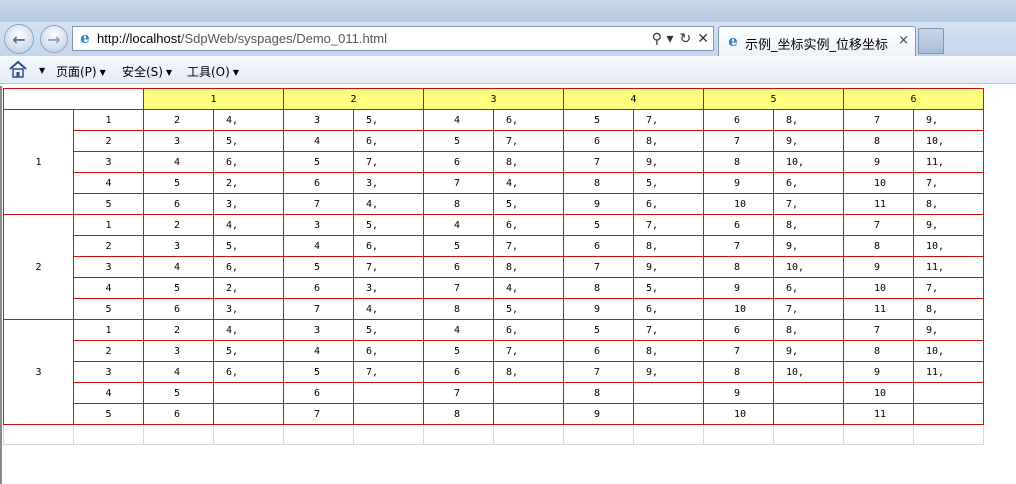 This screenshot has height=484, width=1016. Describe the element at coordinates (213, 71) in the screenshot. I see `tools-menu: 工具(O) ▼` at that location.